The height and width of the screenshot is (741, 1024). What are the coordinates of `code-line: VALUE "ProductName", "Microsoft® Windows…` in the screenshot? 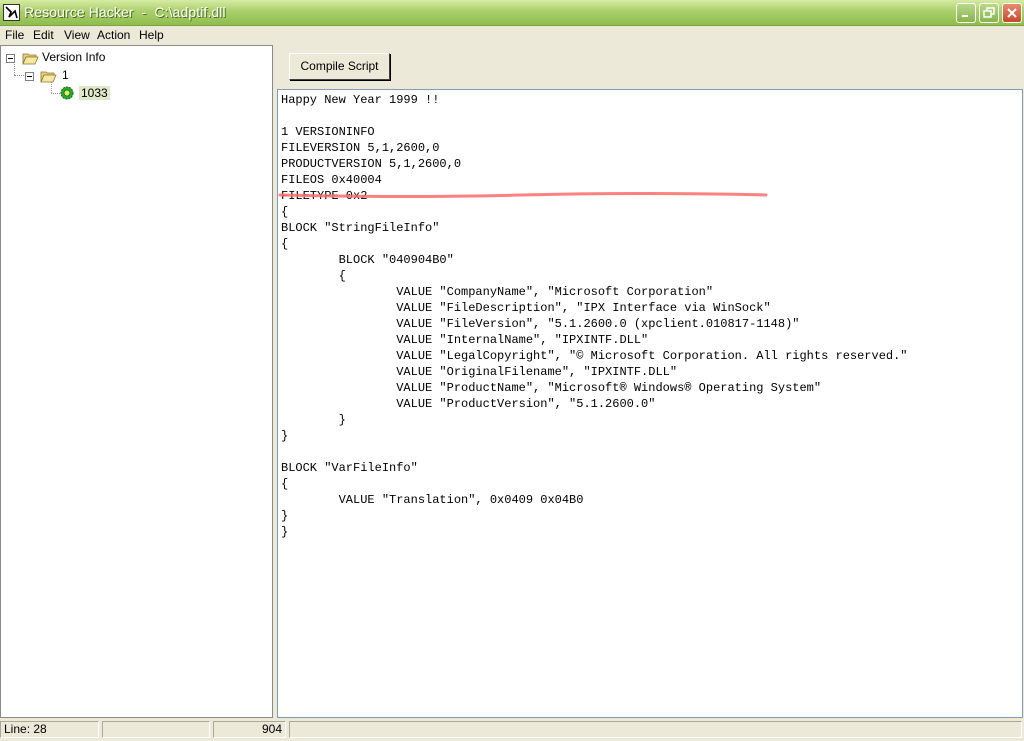 It's located at (594, 388).